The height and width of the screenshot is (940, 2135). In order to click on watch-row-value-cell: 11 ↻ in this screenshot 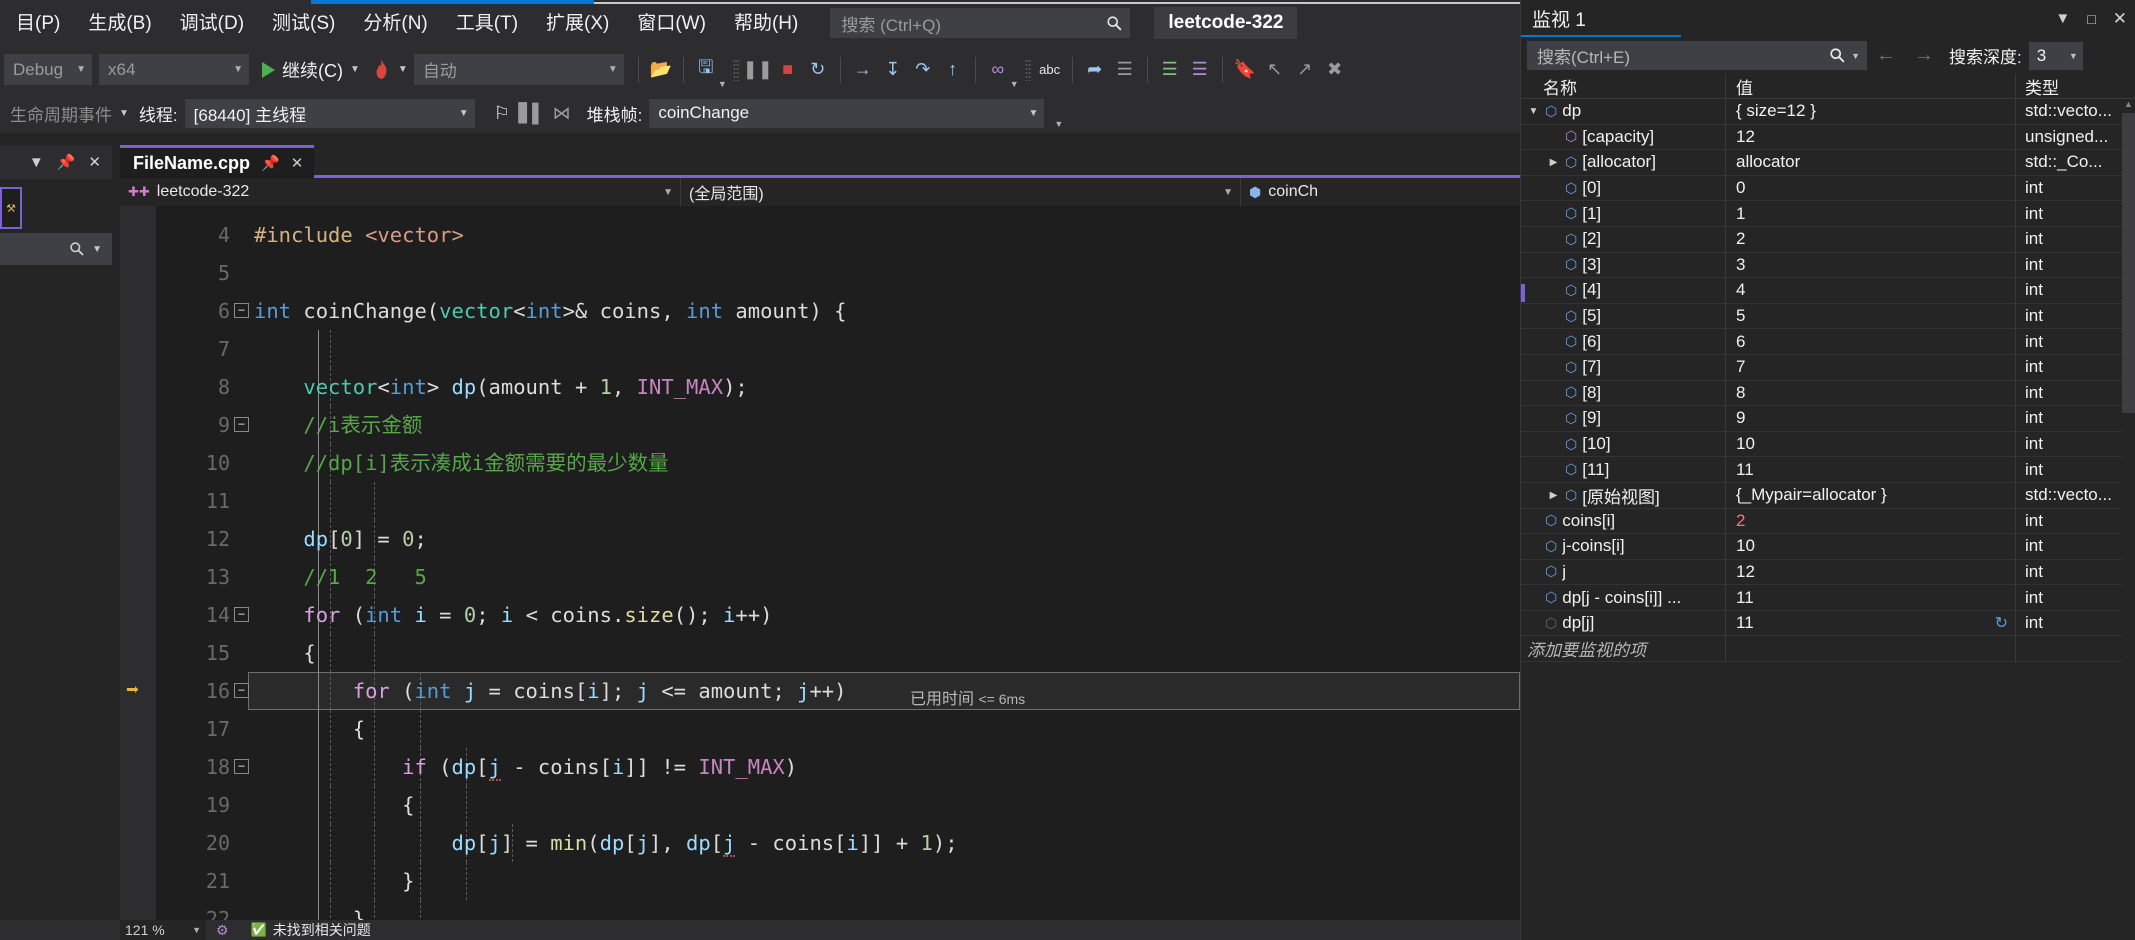, I will do `click(1871, 623)`.